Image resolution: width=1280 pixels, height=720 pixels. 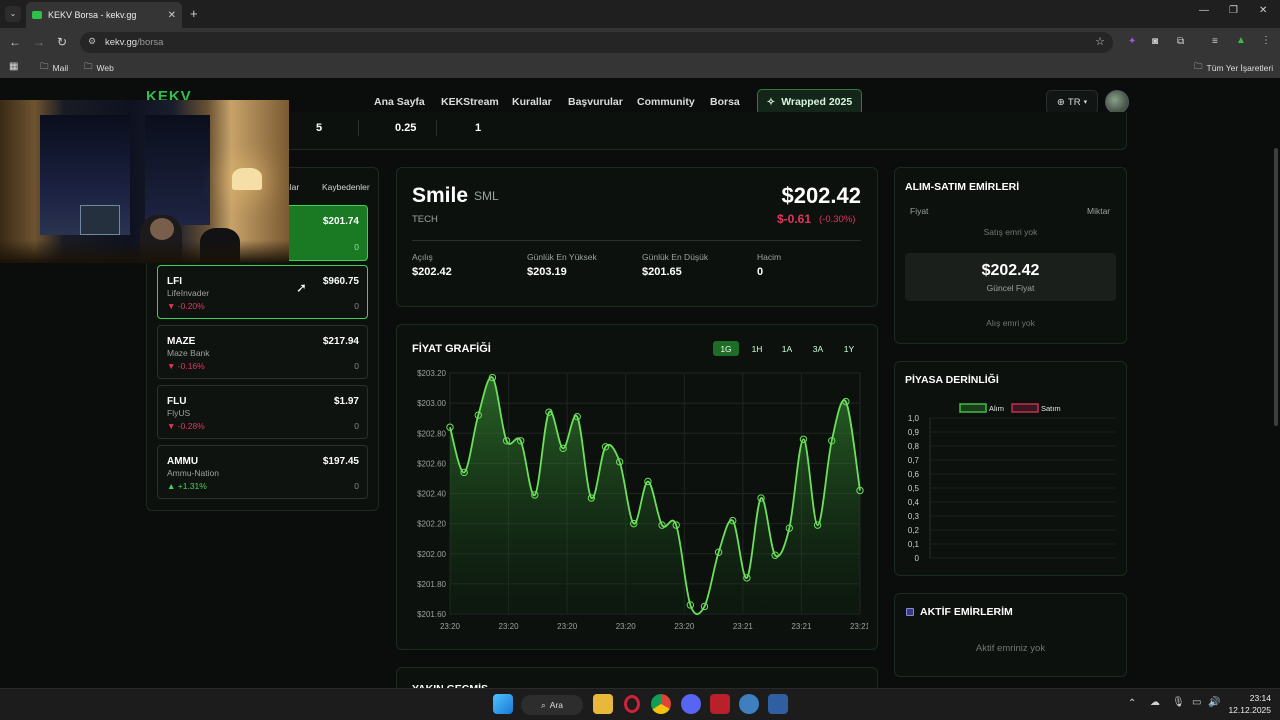 What do you see at coordinates (188, 293) in the screenshot?
I see `stock-name: LifeInvader` at bounding box center [188, 293].